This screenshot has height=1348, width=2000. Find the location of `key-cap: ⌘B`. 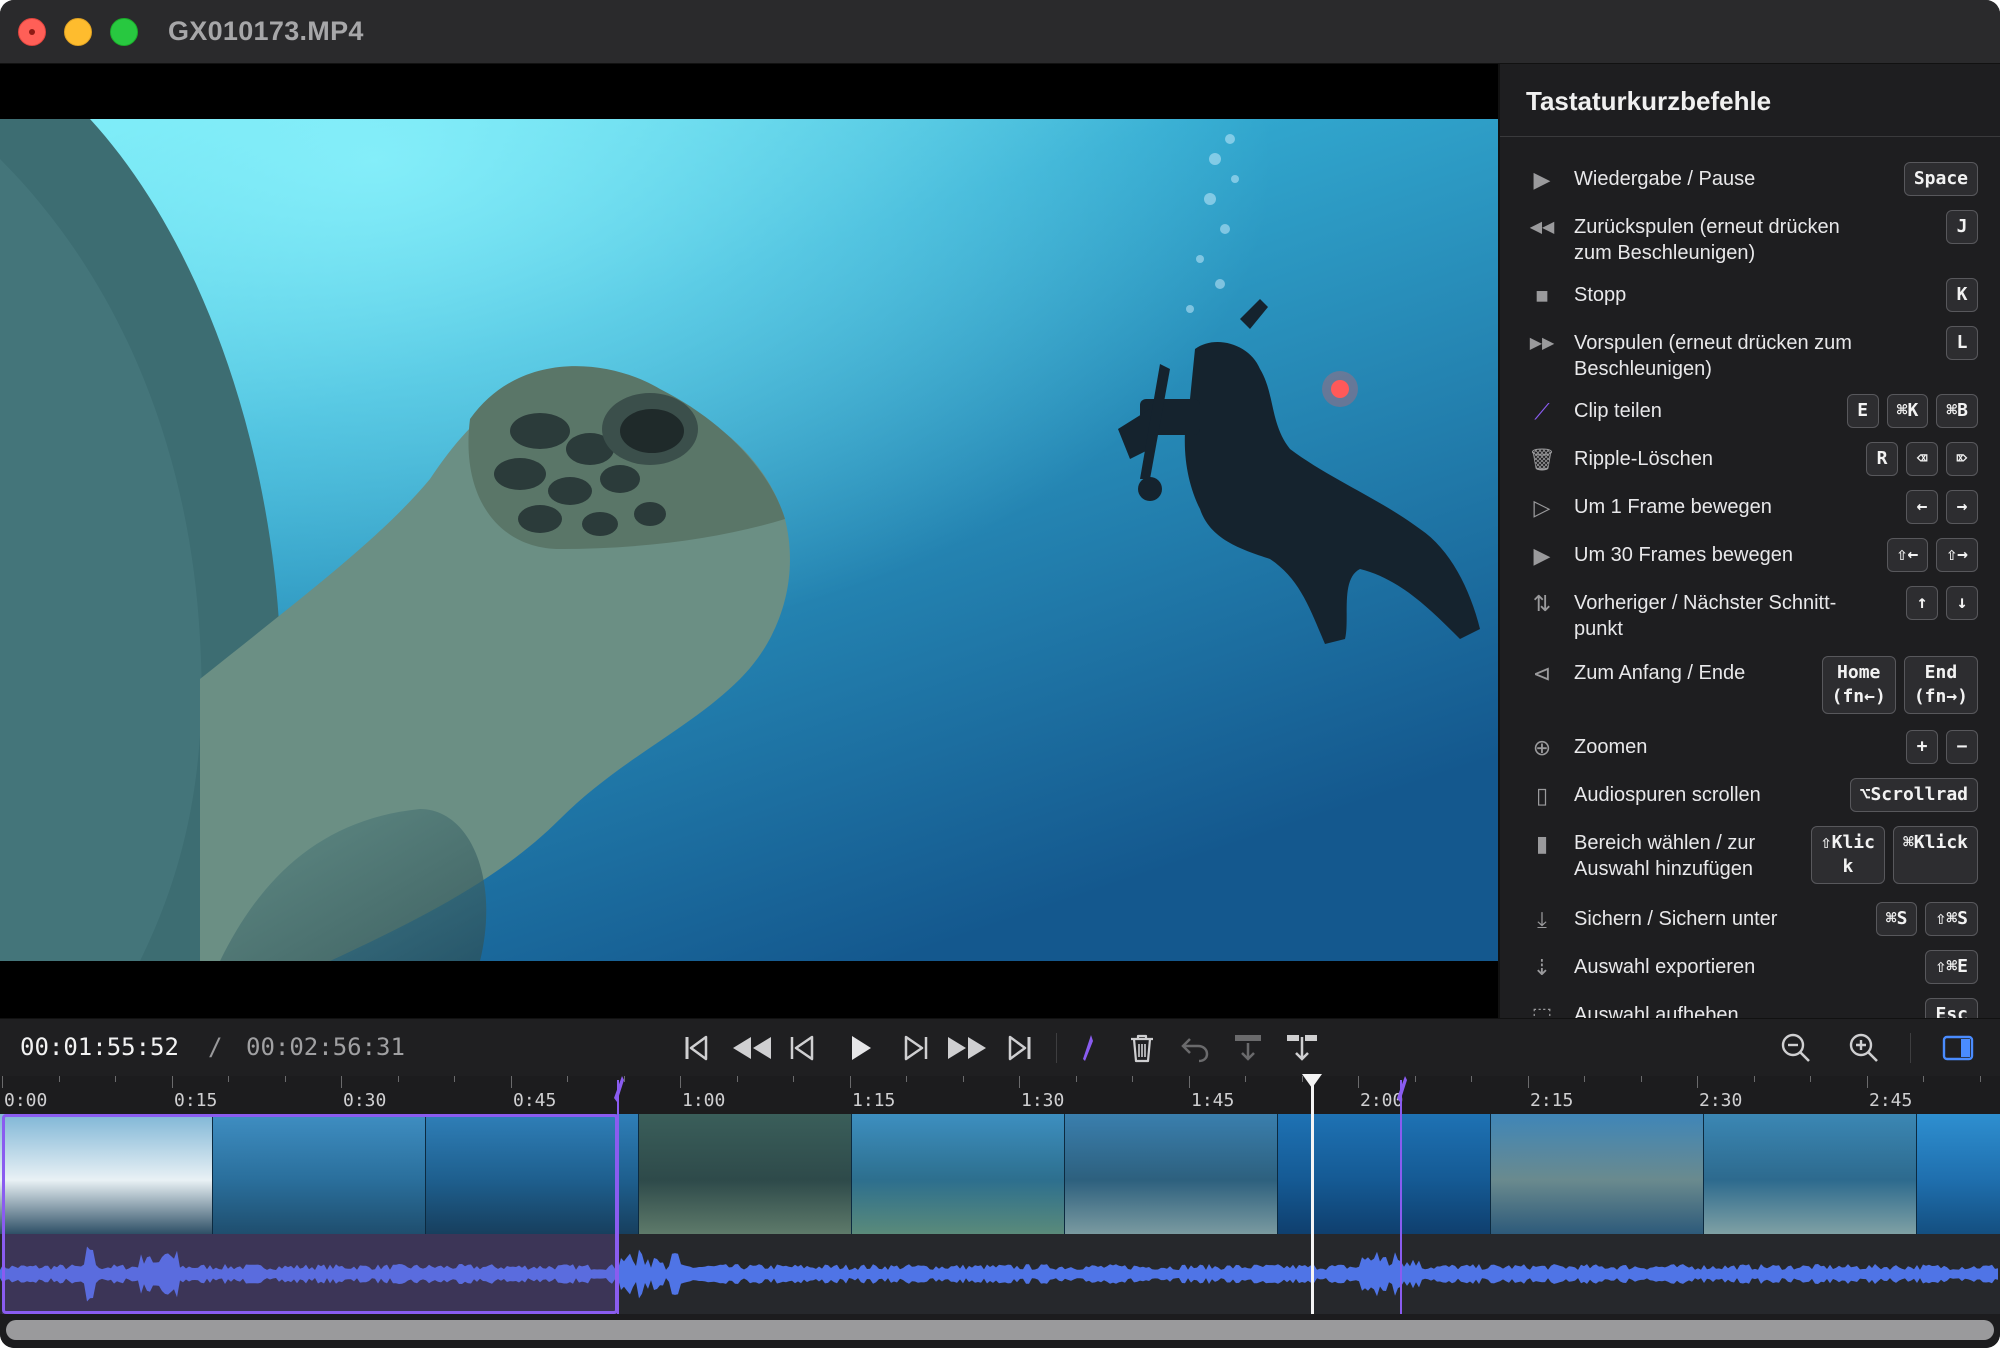

key-cap: ⌘B is located at coordinates (1957, 411).